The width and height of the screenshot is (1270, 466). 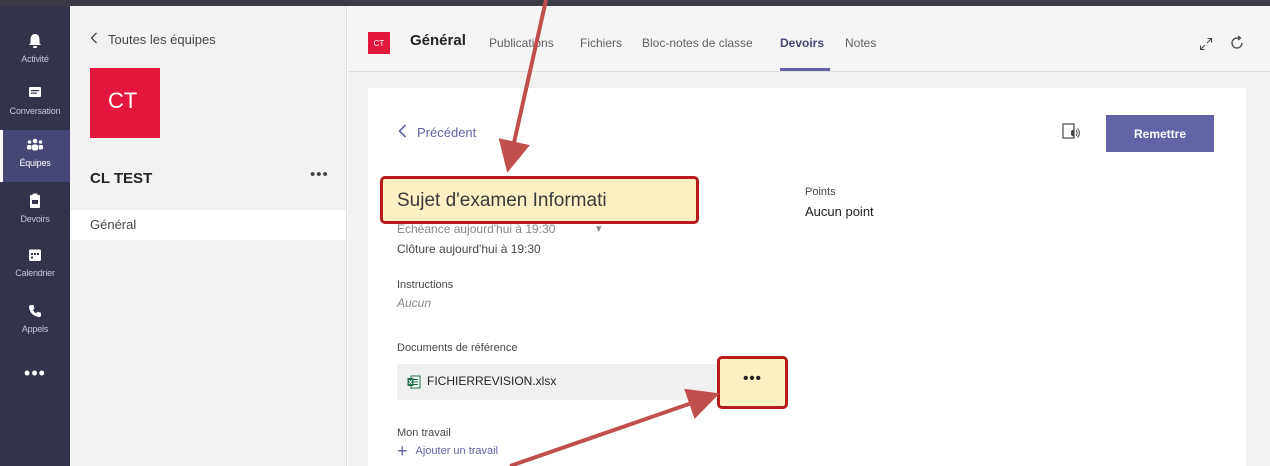 What do you see at coordinates (35, 111) in the screenshot?
I see `app-bar-label: Conversation` at bounding box center [35, 111].